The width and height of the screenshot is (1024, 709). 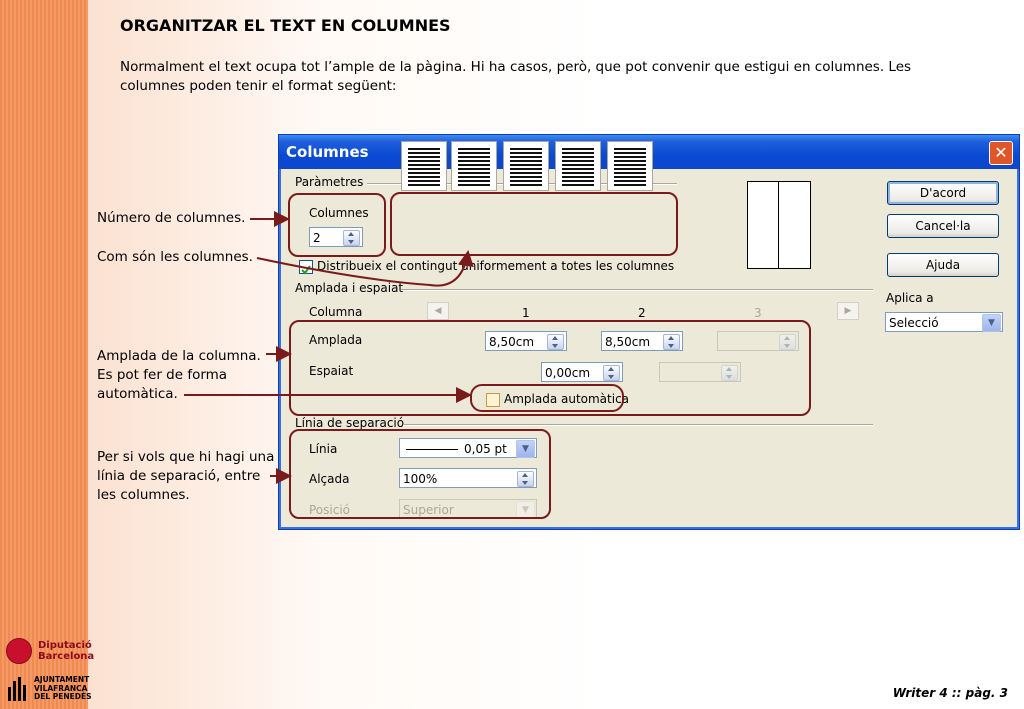 What do you see at coordinates (329, 347) in the screenshot?
I see `annotation-arrows` at bounding box center [329, 347].